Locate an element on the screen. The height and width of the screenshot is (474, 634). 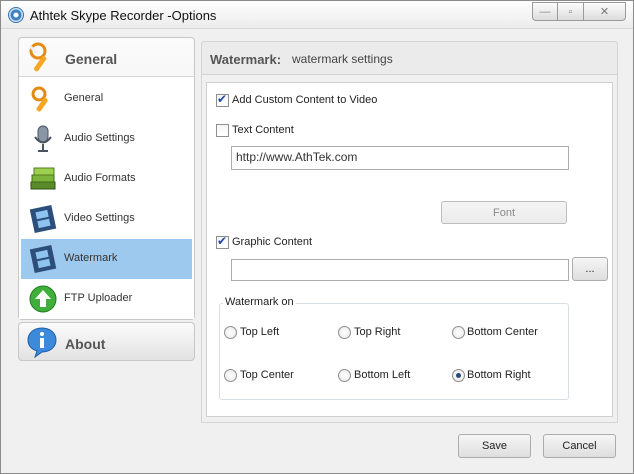
sidebar-item-audio-settings: Audio Settings is located at coordinates (106, 139).